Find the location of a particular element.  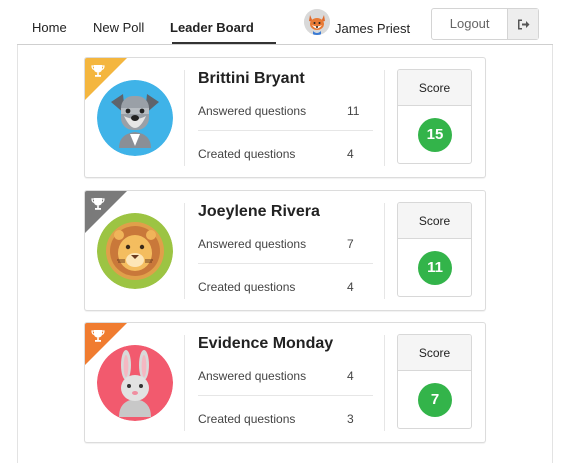

sign-out-icon is located at coordinates (522, 24).